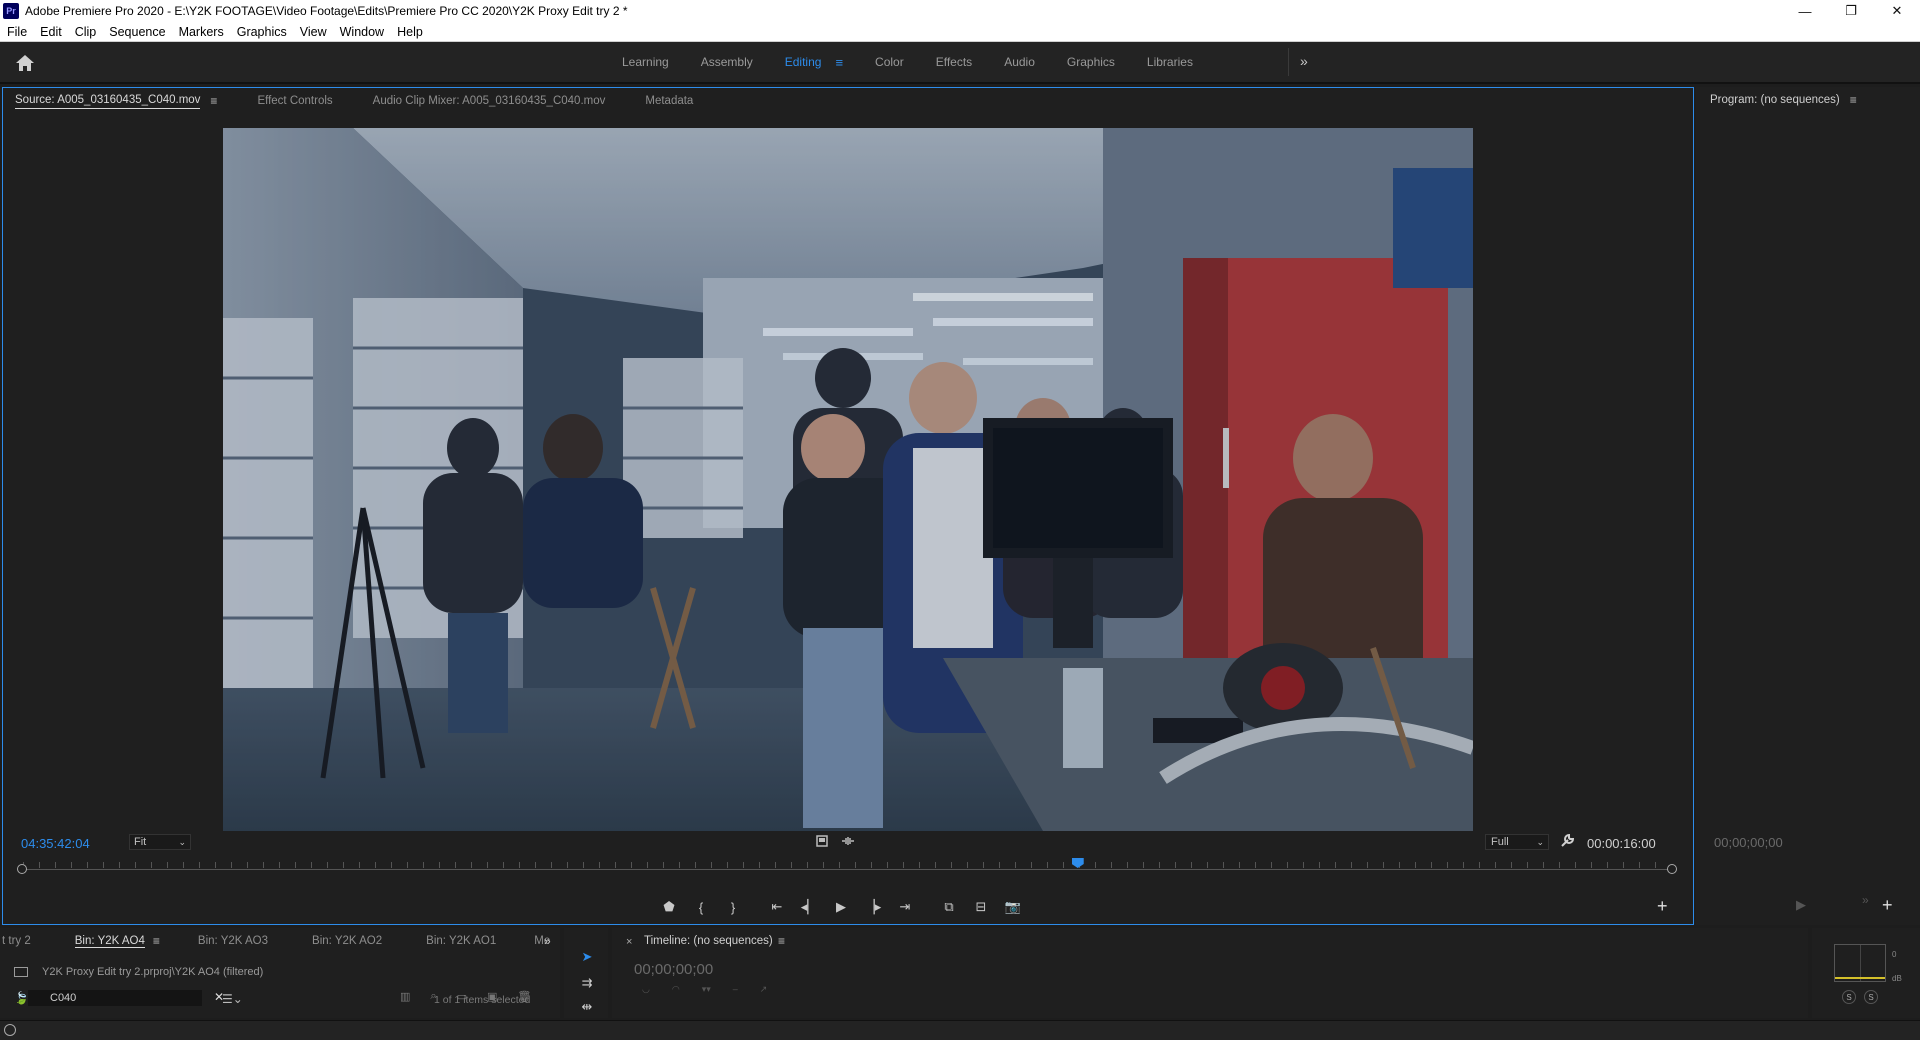  I want to click on overwrite-icon: ⊟, so click(981, 907).